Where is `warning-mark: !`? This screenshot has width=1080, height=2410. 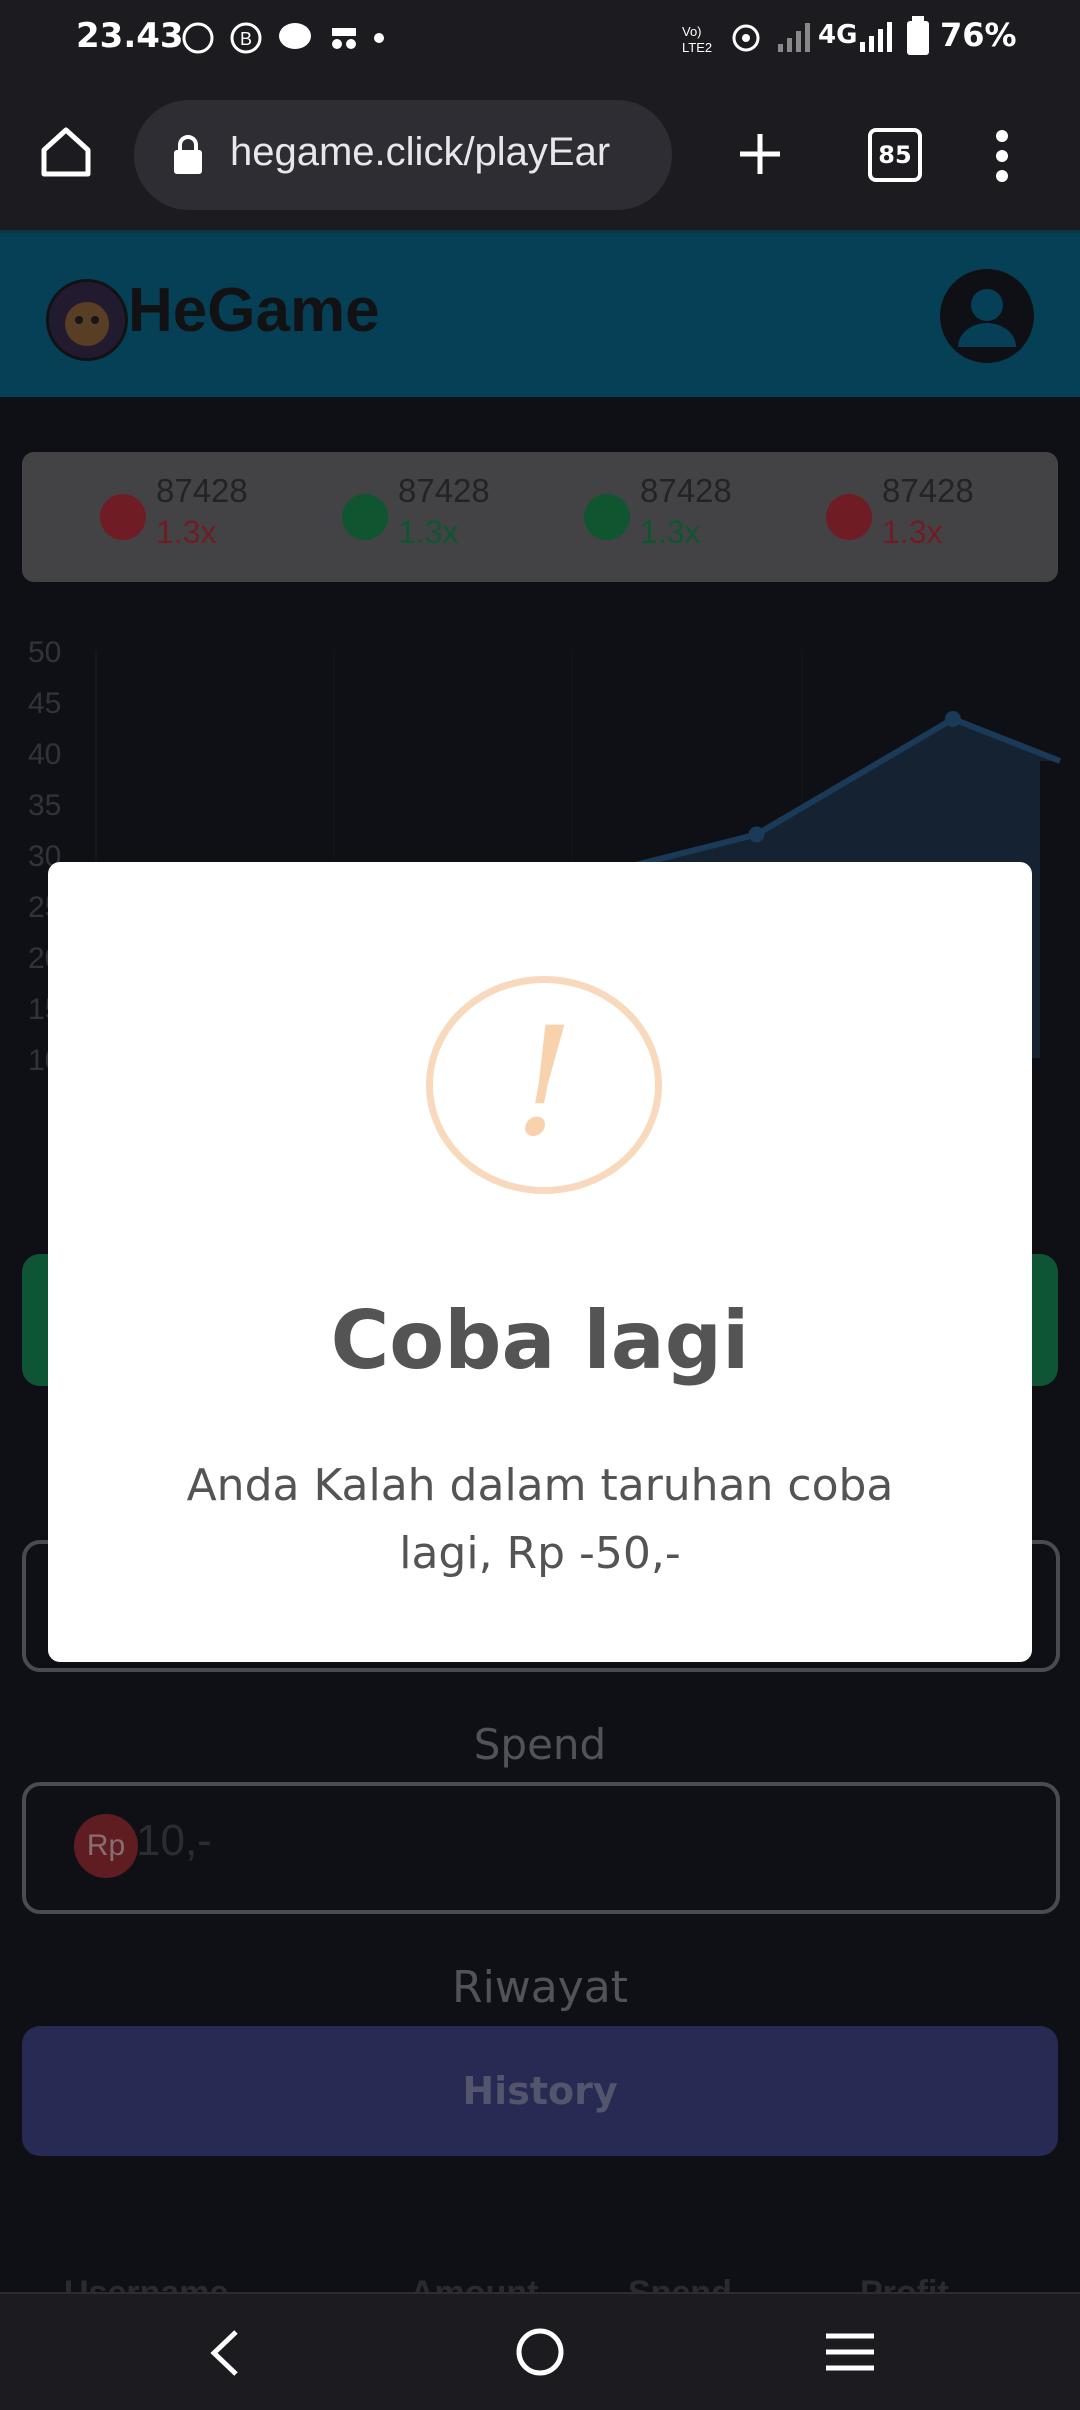
warning-mark: ! is located at coordinates (544, 1083).